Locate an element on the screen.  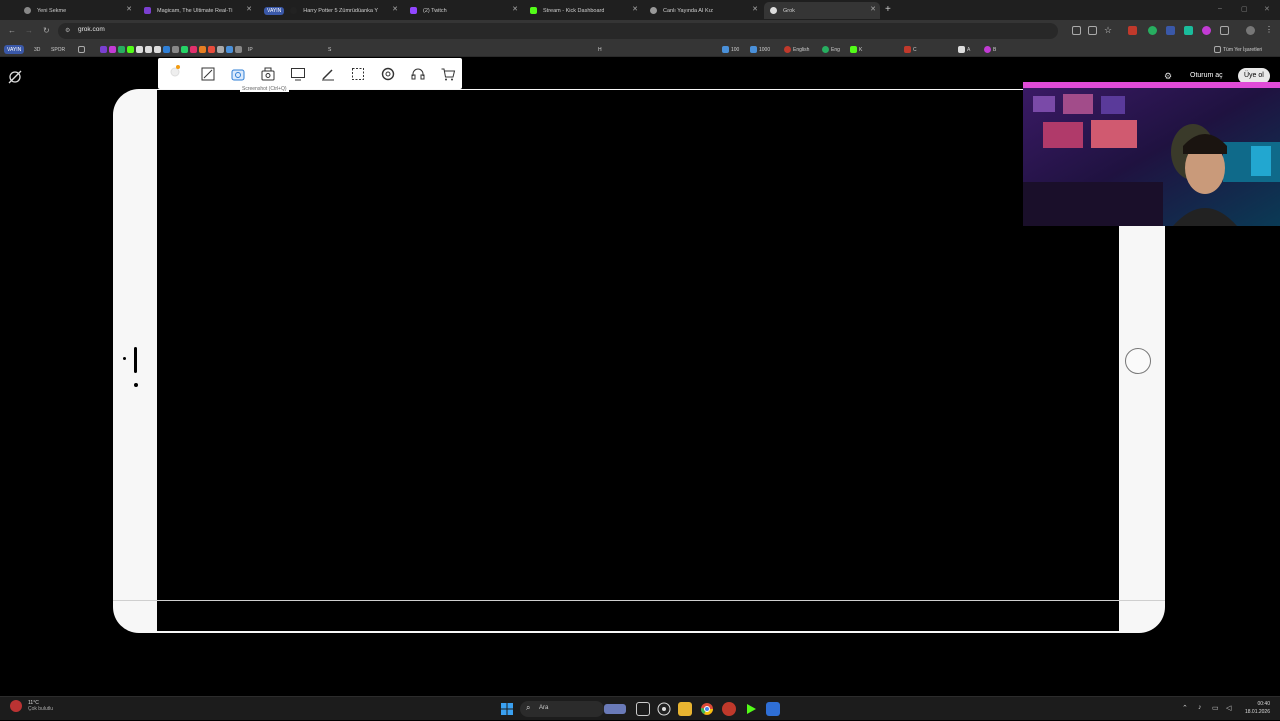
cart-icon is located at coordinates (448, 74).